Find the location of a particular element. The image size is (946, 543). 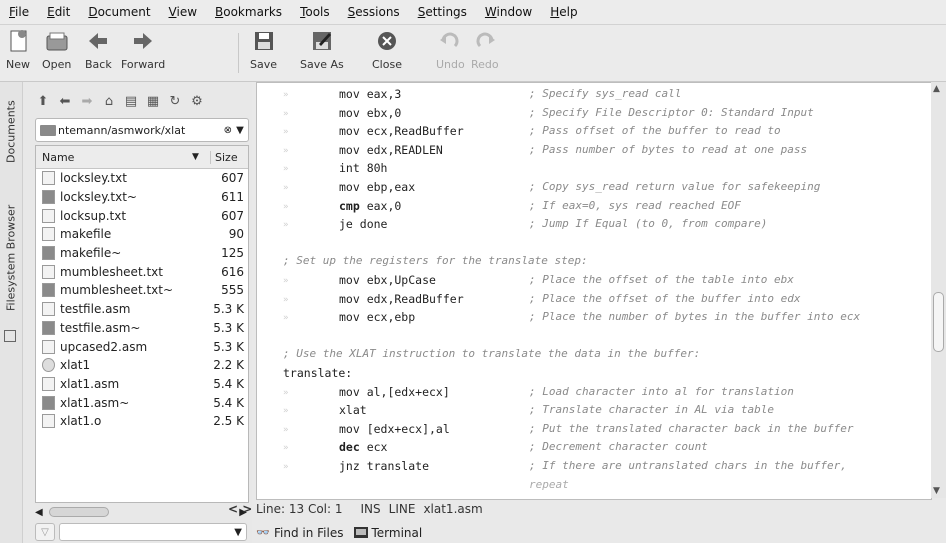

file-name: locksup.txt is located at coordinates (93, 215).